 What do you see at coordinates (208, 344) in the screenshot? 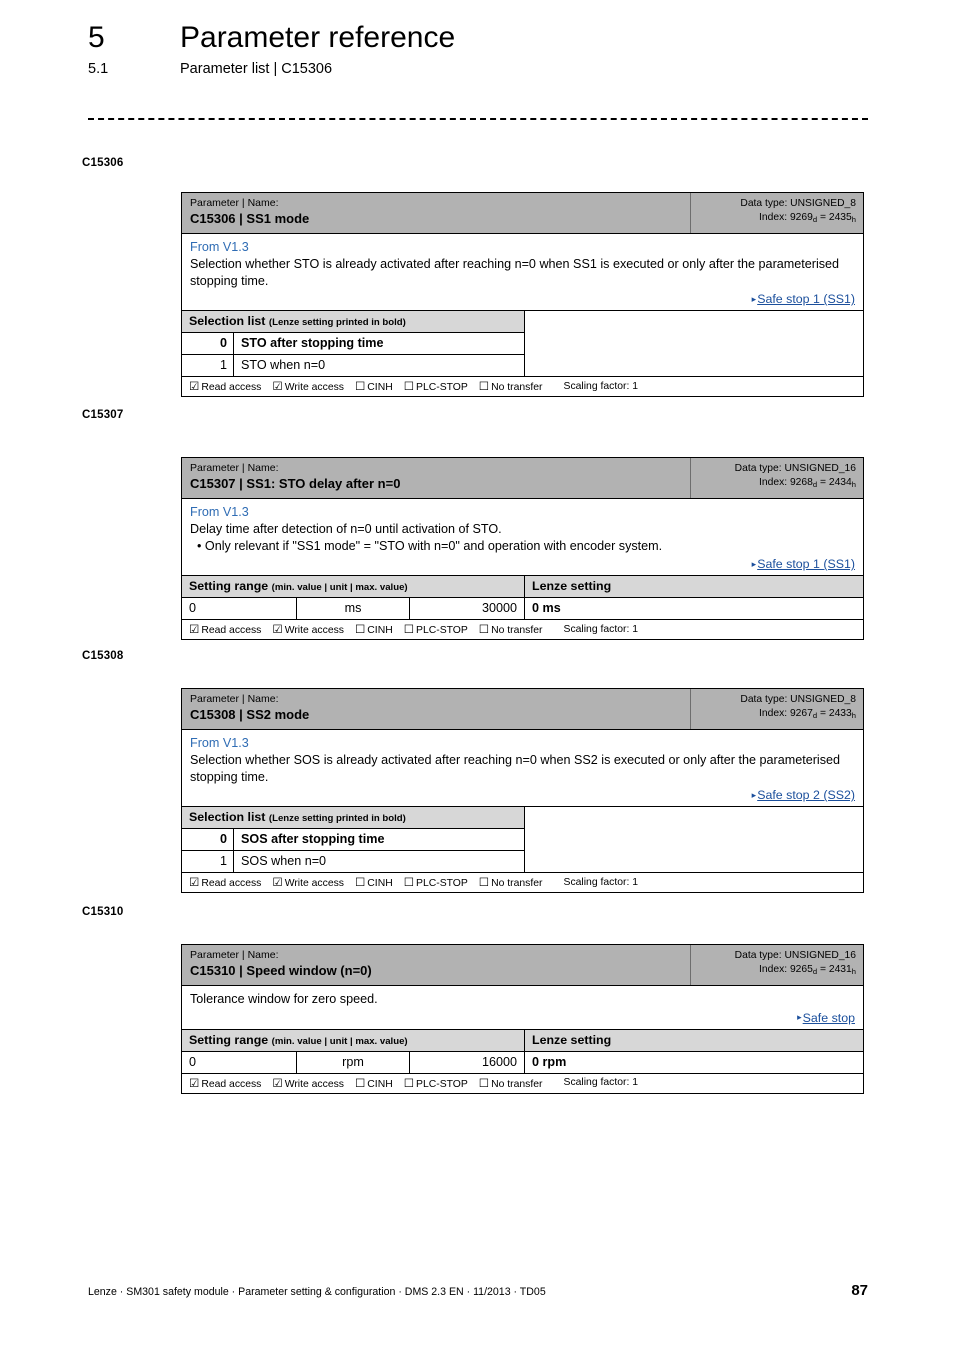
I see `selection-option-code: 0` at bounding box center [208, 344].